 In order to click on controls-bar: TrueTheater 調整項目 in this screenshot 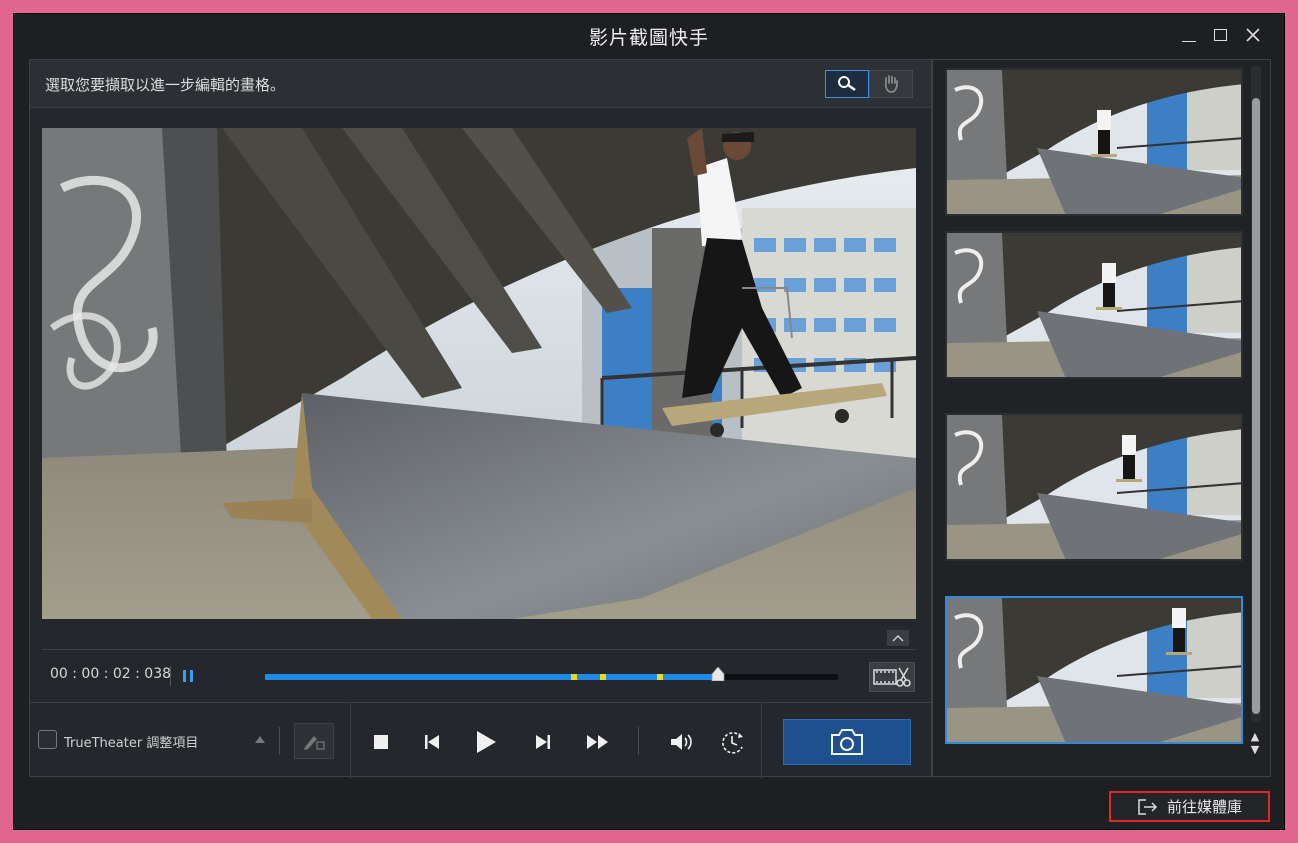, I will do `click(480, 740)`.